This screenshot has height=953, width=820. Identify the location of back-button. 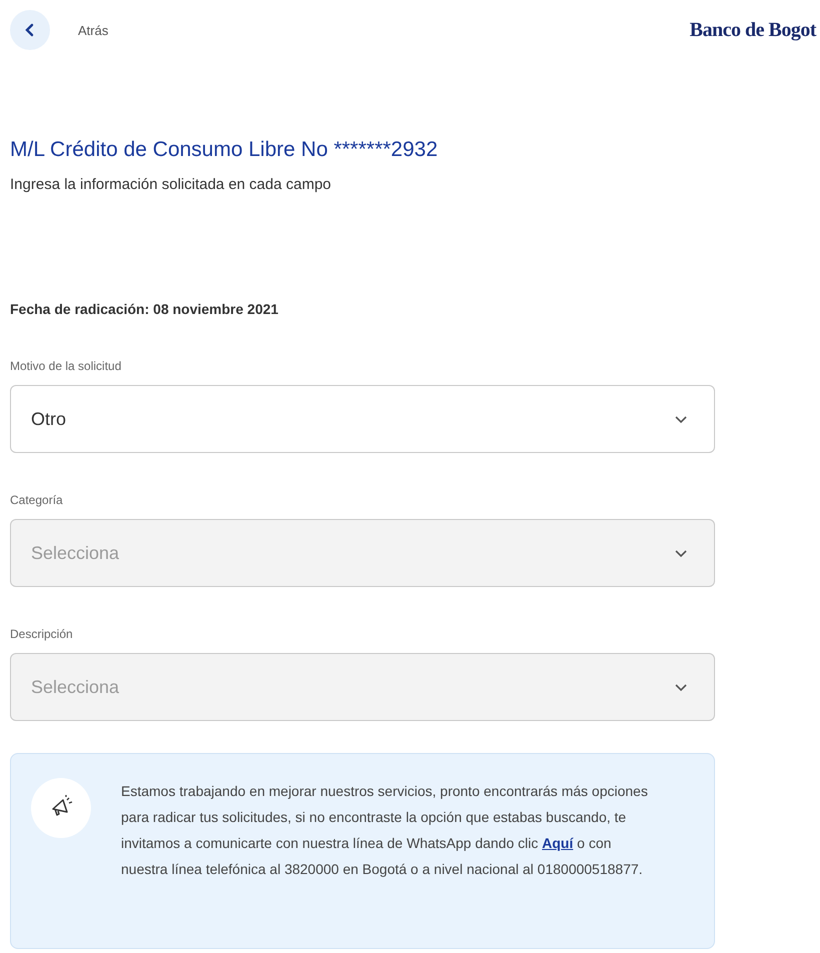
(30, 30).